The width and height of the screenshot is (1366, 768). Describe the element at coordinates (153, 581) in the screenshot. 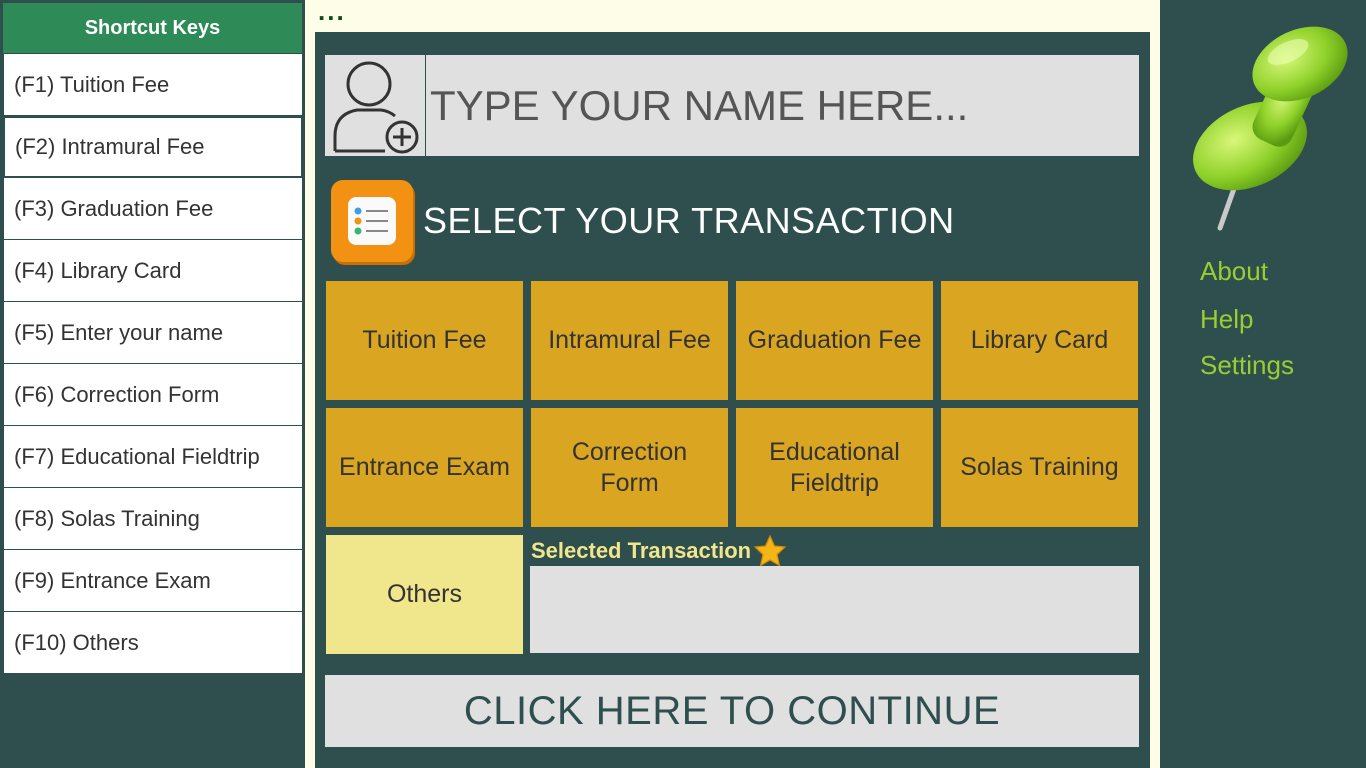

I see `shortcut-item-f9: (F9) Entrance Exam` at that location.